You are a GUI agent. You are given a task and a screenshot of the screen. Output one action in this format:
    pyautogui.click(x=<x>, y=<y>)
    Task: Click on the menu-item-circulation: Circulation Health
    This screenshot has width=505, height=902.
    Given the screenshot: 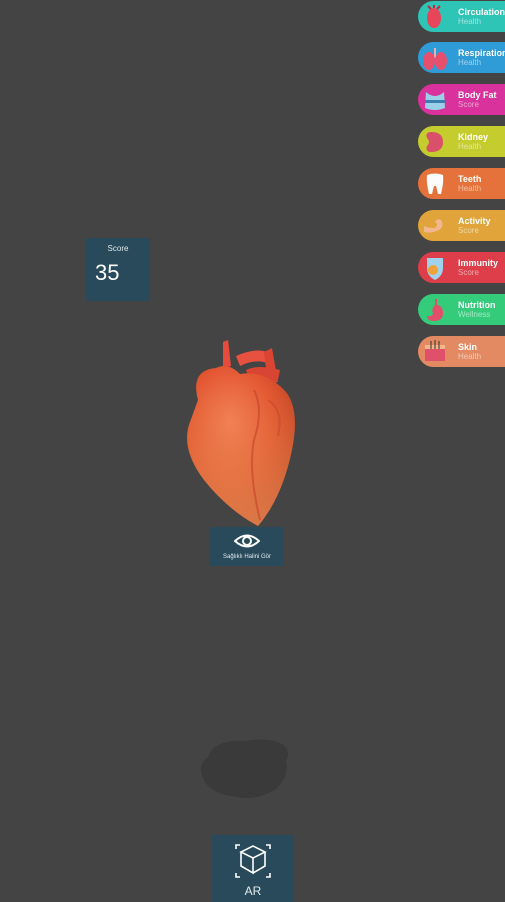 What is the action you would take?
    pyautogui.click(x=461, y=16)
    